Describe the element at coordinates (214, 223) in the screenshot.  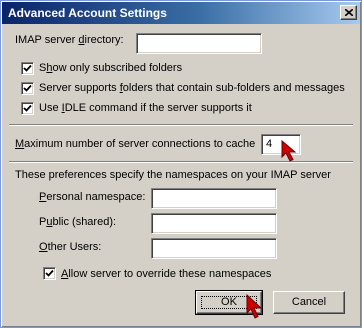
I see `public-shared-input` at that location.